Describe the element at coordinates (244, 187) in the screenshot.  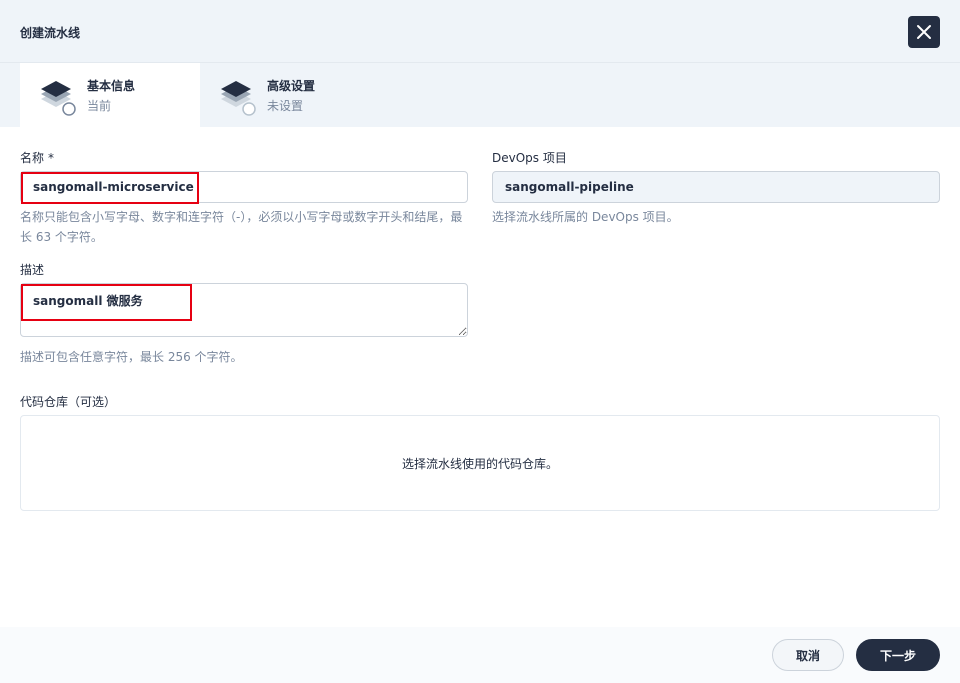
I see `name-input` at that location.